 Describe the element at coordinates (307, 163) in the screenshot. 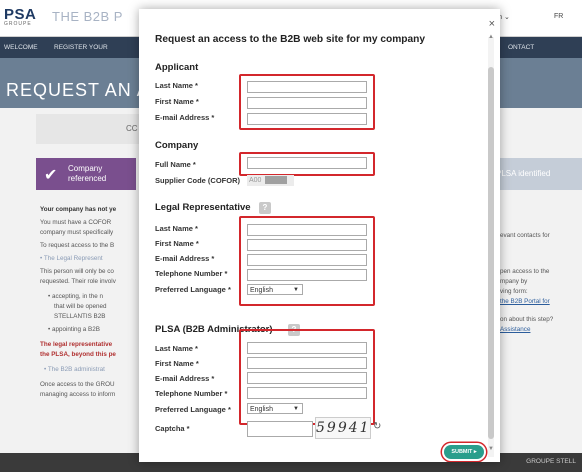

I see `company-full-name-input` at that location.